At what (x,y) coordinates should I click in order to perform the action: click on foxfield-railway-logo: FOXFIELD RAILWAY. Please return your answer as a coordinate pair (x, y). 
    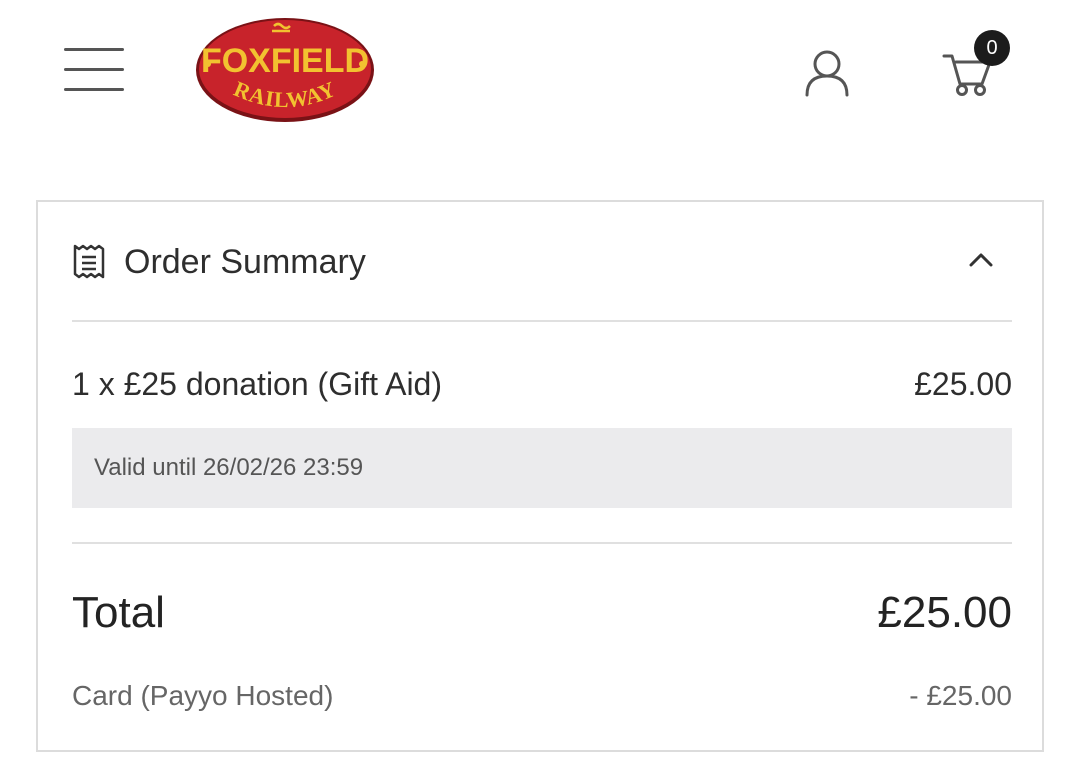
    Looking at the image, I should click on (285, 70).